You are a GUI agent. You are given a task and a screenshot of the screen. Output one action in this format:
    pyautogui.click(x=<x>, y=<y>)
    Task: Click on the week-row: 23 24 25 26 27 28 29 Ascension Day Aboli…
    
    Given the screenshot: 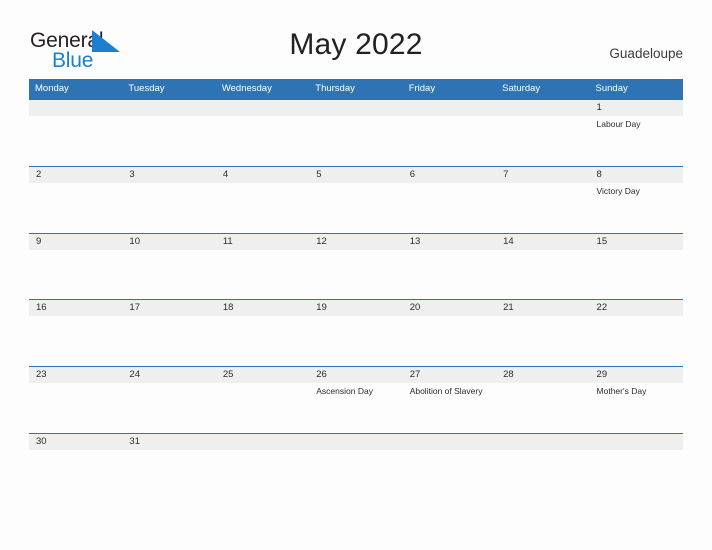 What is the action you would take?
    pyautogui.click(x=356, y=399)
    